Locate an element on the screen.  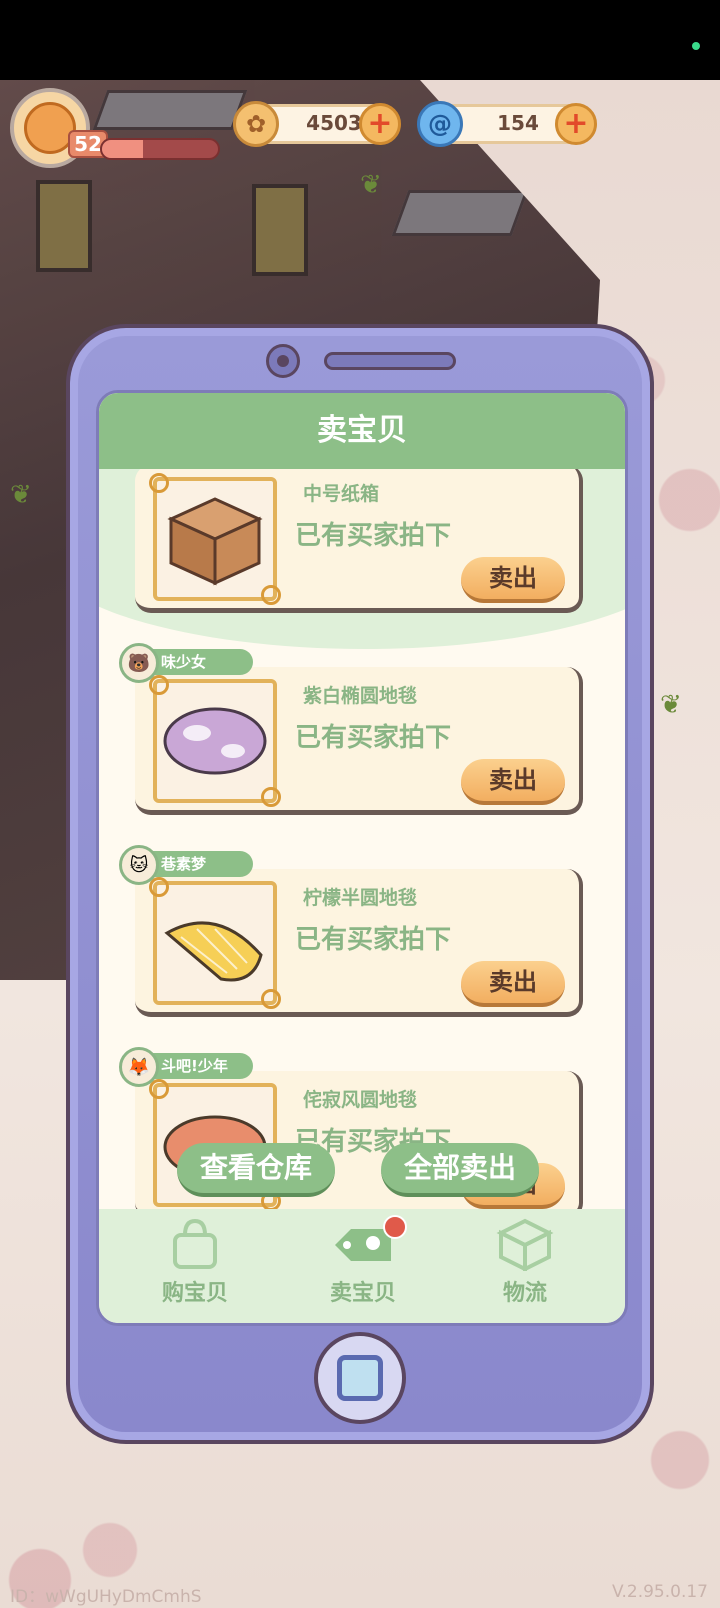
add-coins-button: + is located at coordinates (380, 124).